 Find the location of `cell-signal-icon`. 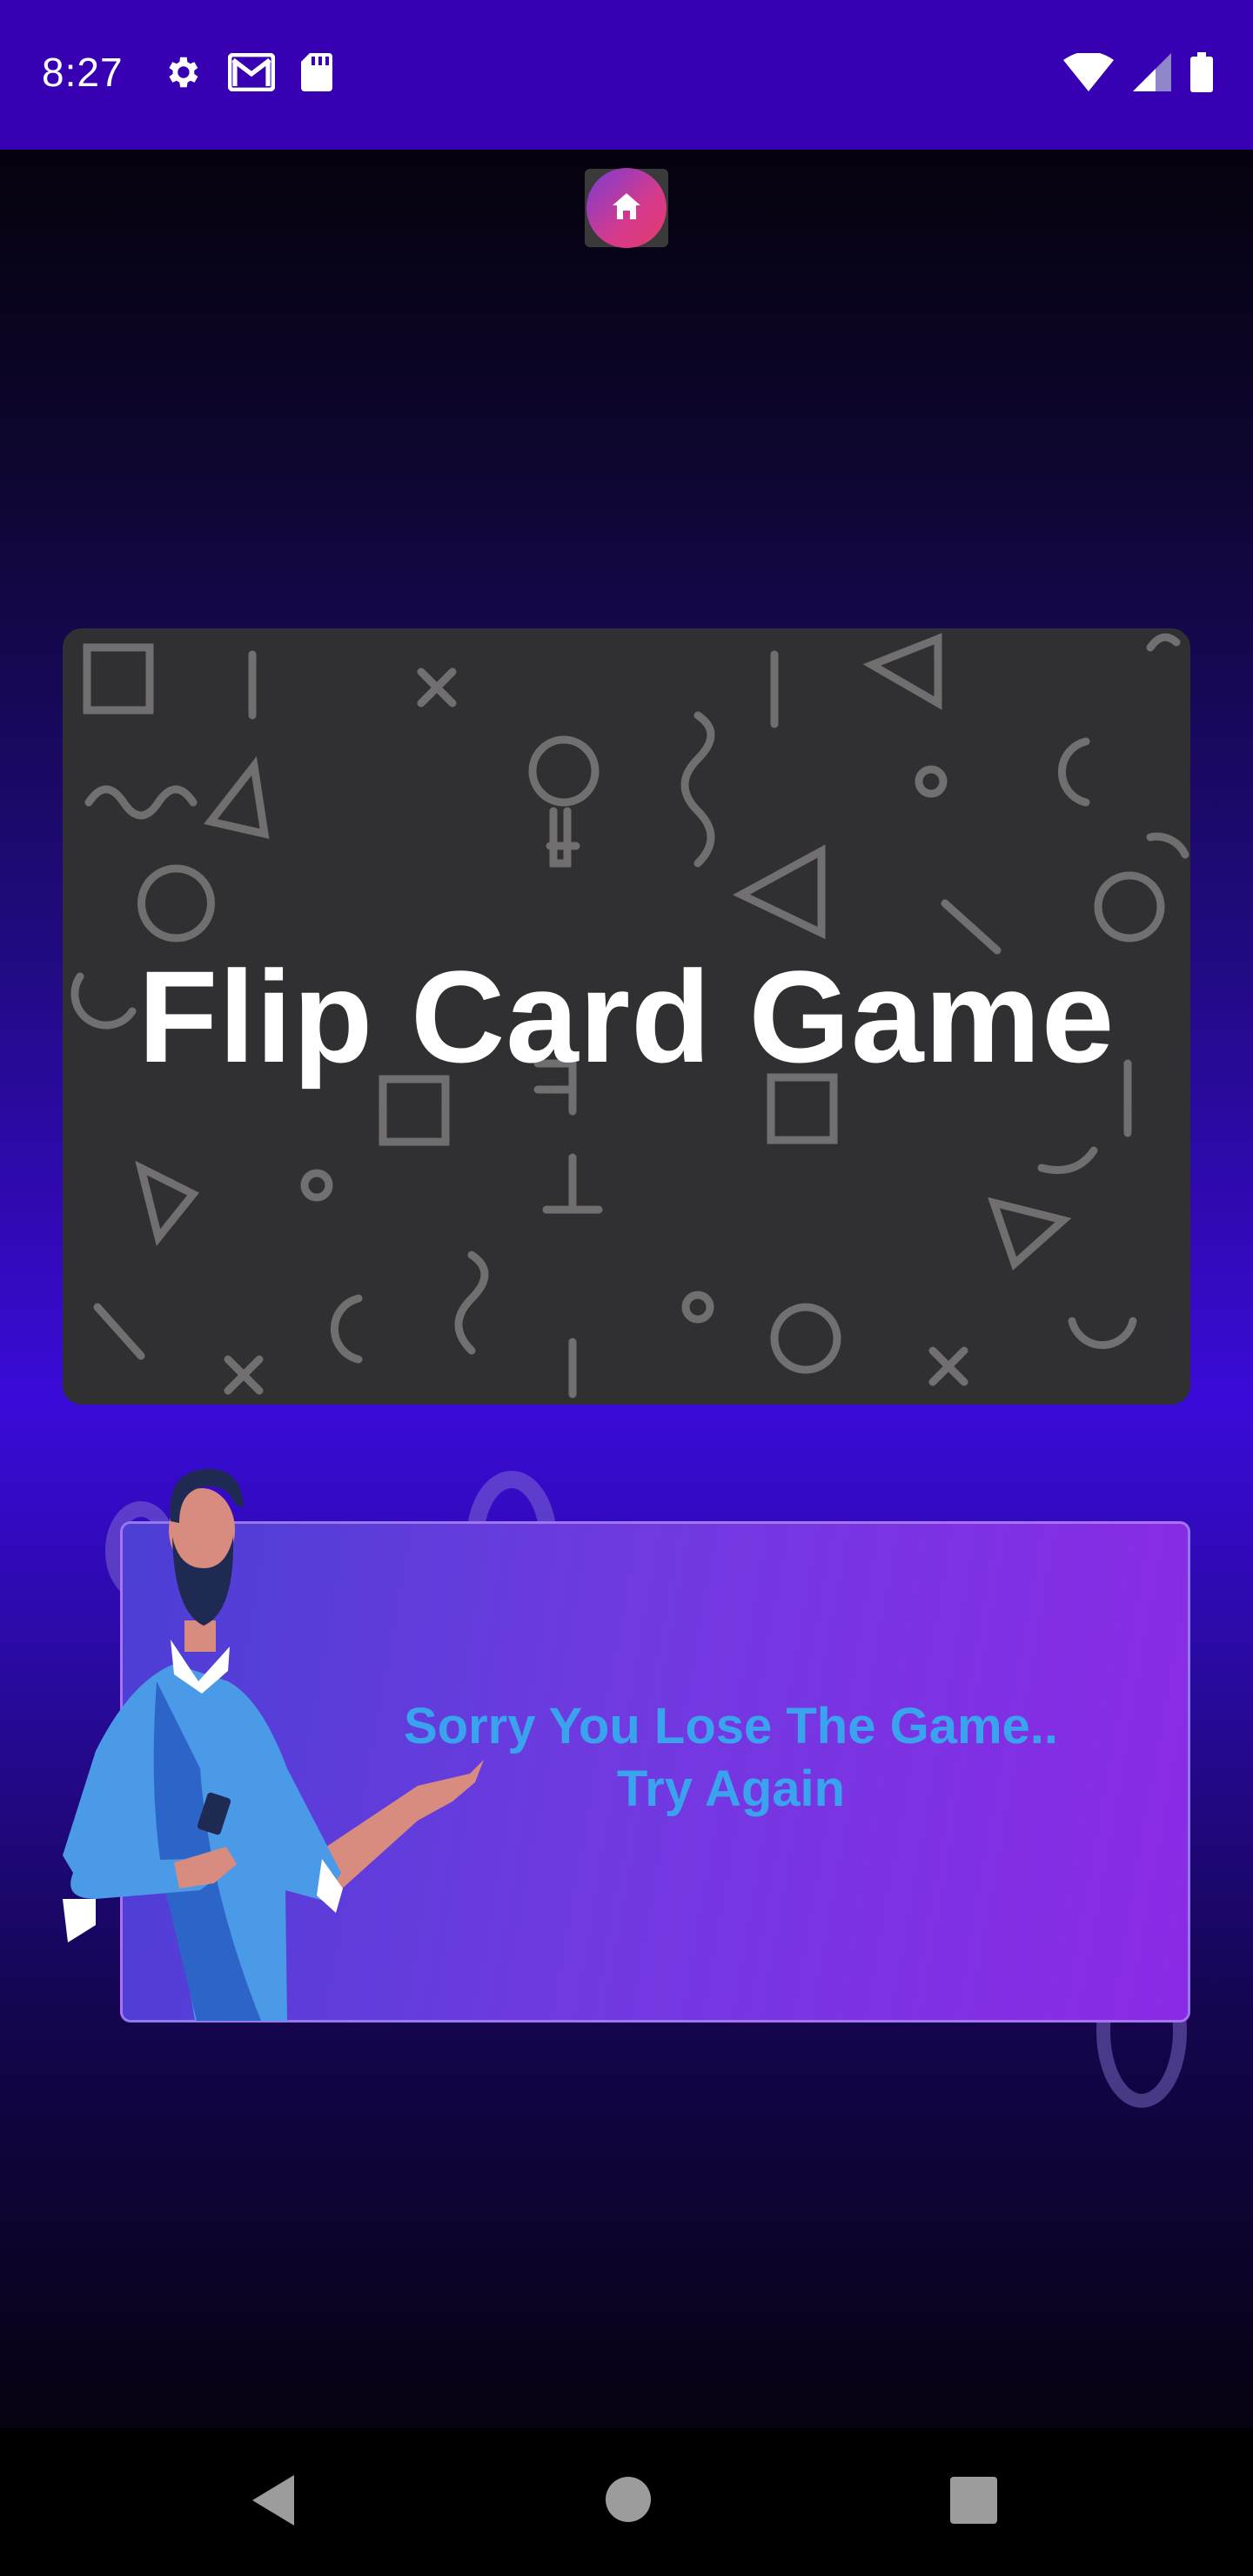

cell-signal-icon is located at coordinates (1152, 74).